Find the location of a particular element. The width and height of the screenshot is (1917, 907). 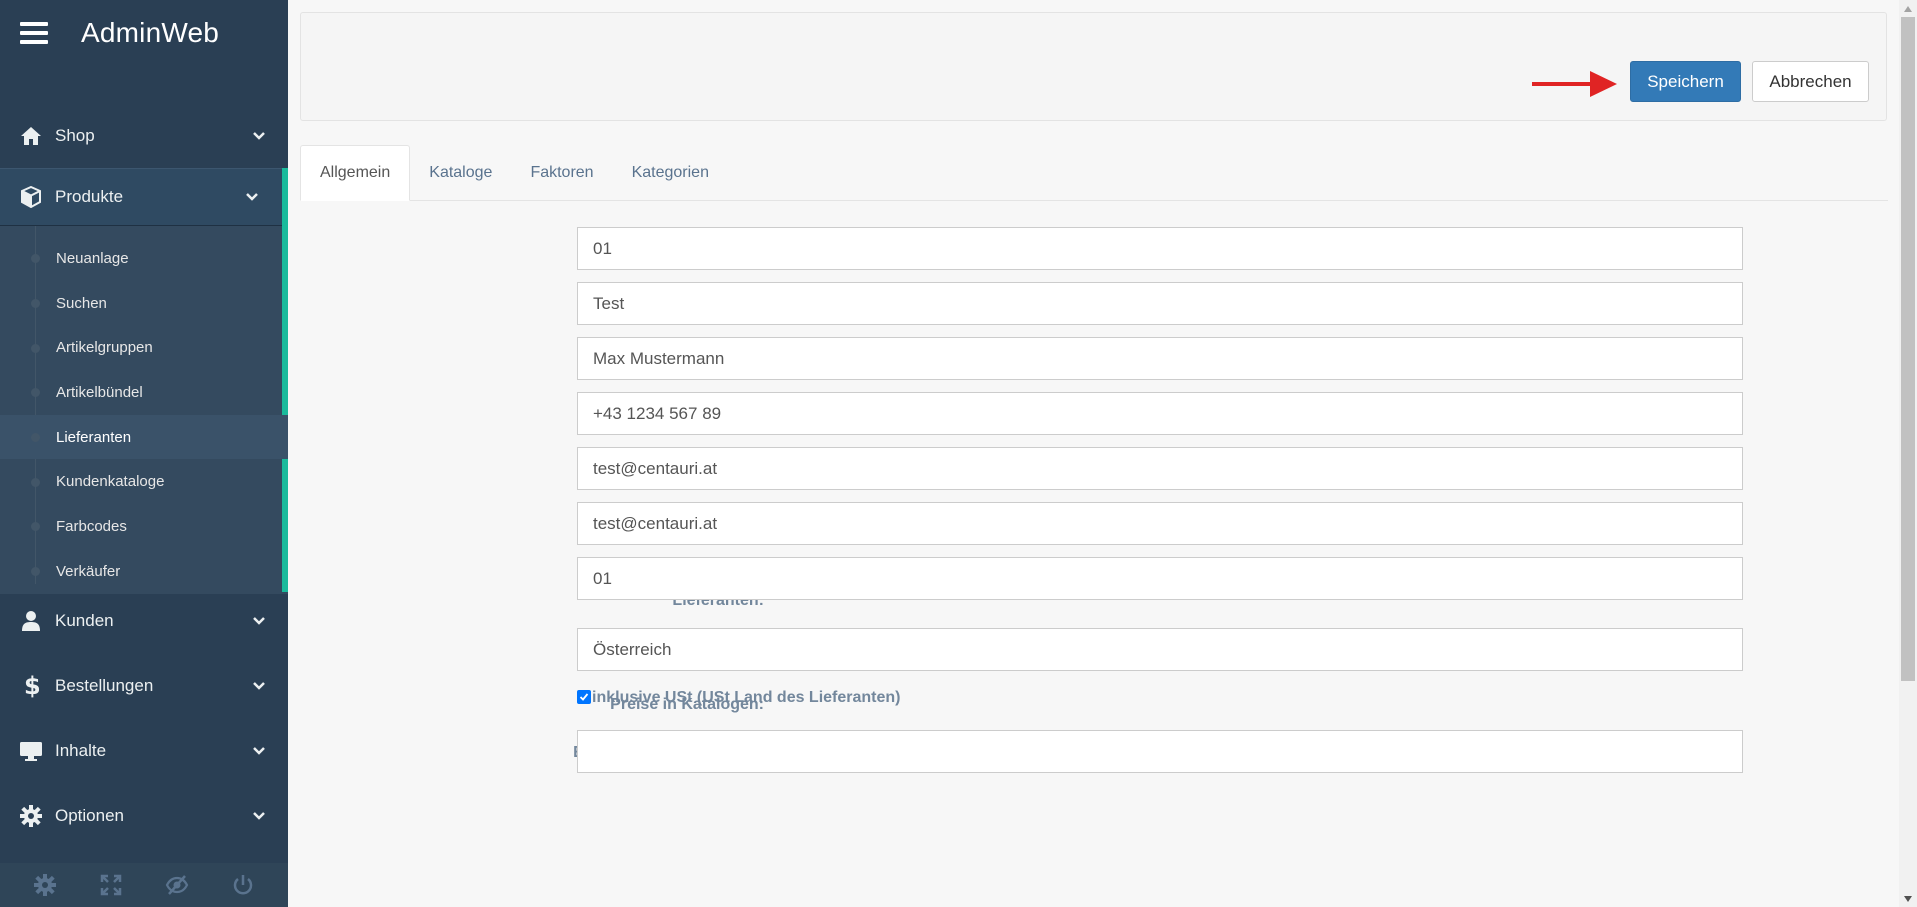

submenu-item-label: Verkäufer is located at coordinates (88, 571).